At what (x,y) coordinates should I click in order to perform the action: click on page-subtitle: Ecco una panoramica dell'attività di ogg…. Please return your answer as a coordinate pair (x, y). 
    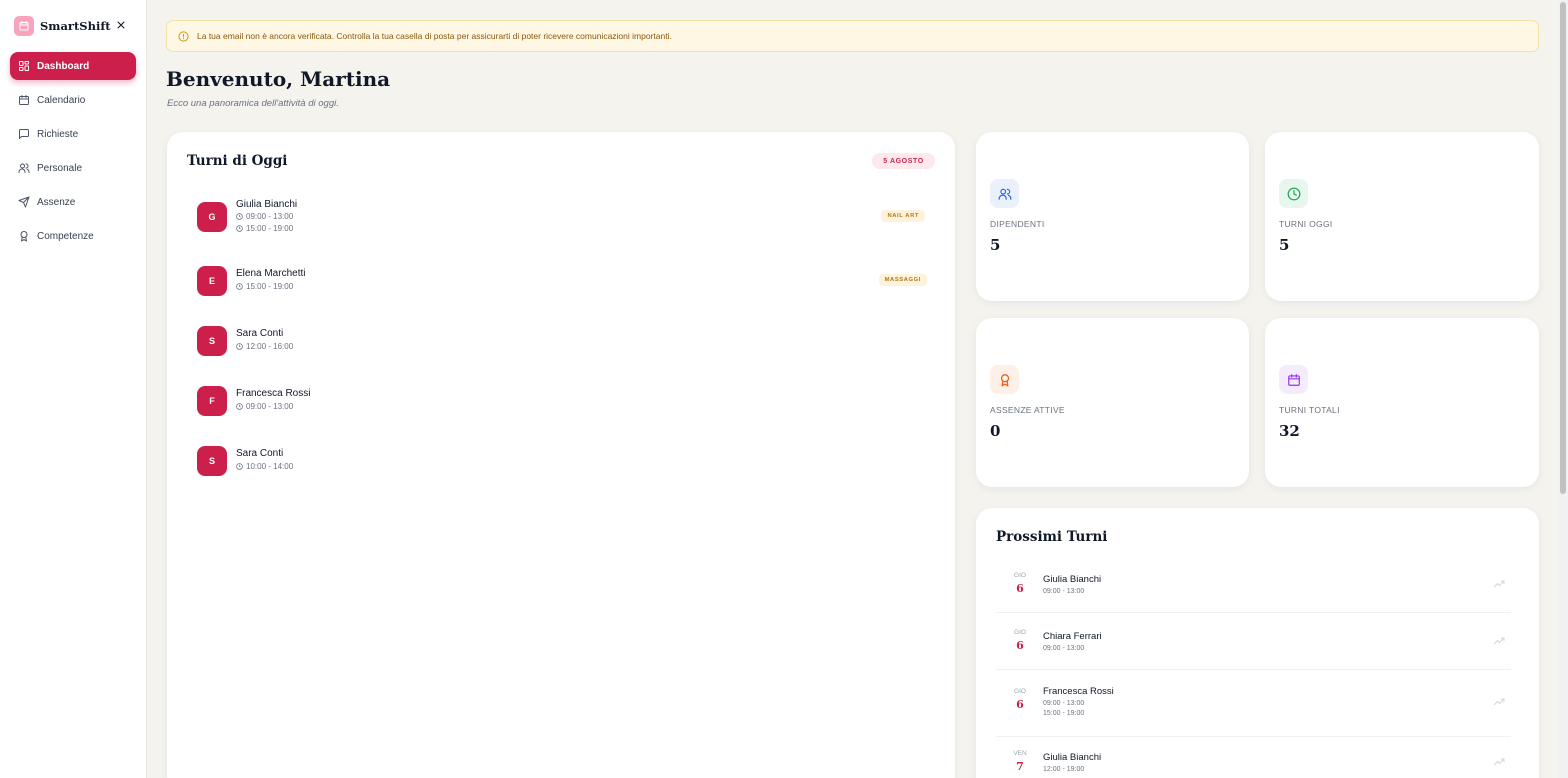
    Looking at the image, I should click on (253, 103).